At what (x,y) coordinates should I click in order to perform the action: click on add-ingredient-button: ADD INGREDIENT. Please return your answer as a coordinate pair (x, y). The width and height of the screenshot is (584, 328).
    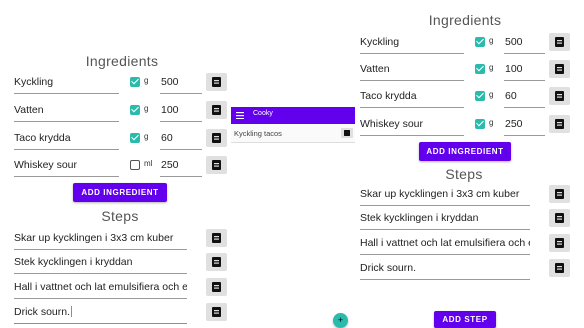
    Looking at the image, I should click on (465, 151).